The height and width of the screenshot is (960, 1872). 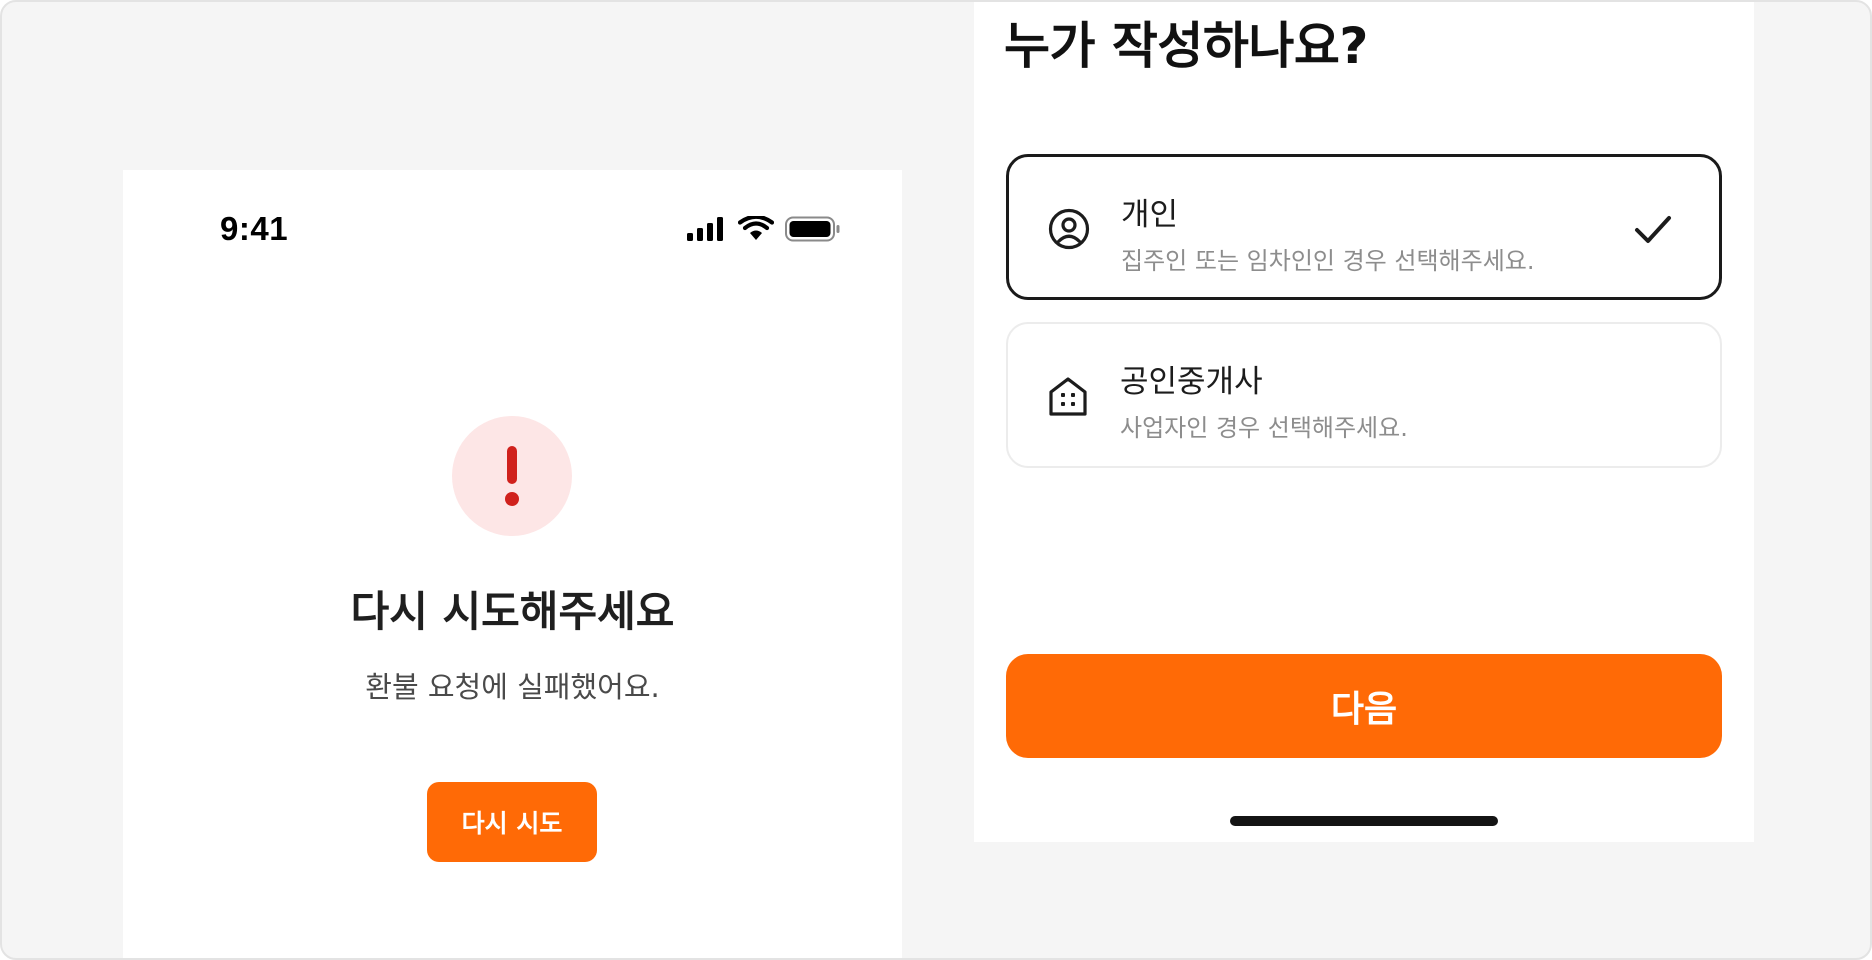 I want to click on error-title: 다시 시도해주세요, so click(x=512, y=611).